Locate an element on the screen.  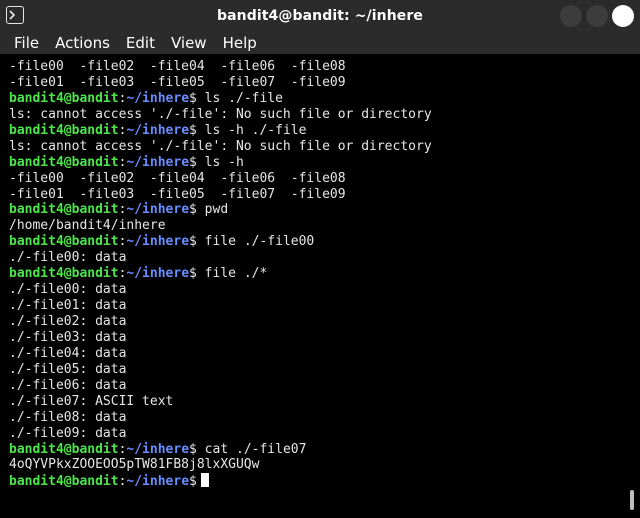
command-line: bandit4@bandit:~/inhere$ file ./* is located at coordinates (318, 274).